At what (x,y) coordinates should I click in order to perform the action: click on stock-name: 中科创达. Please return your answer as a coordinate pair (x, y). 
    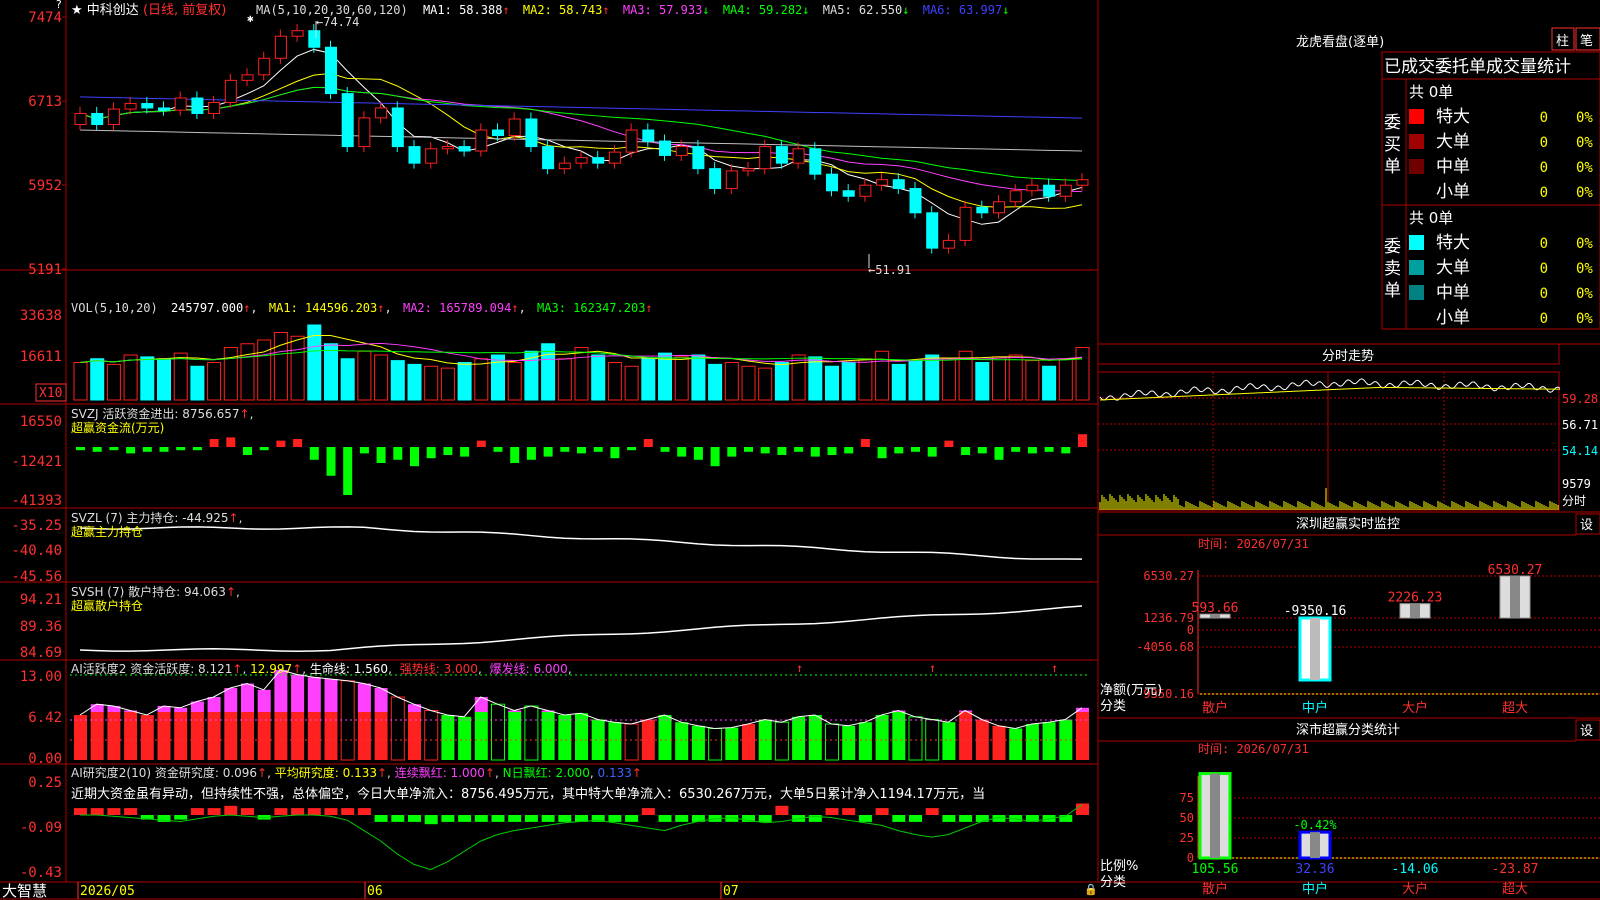
    Looking at the image, I should click on (113, 10).